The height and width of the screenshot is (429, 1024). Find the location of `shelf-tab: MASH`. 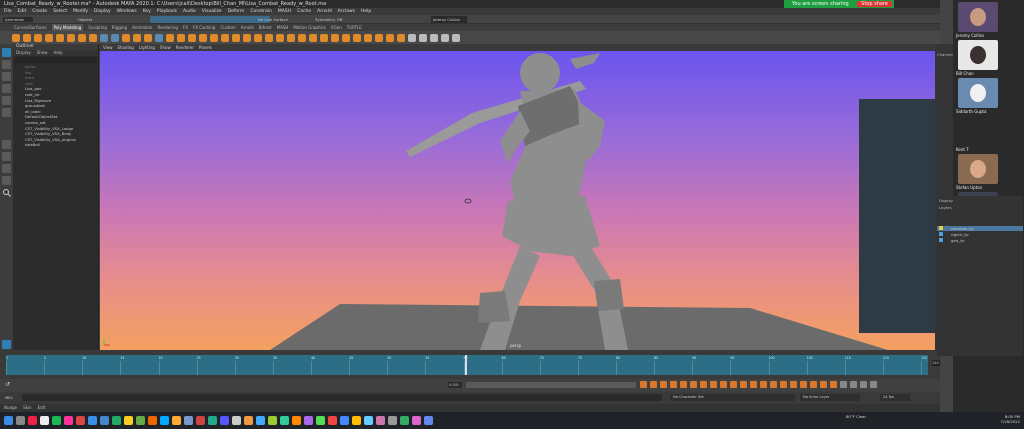

shelf-tab: MASH is located at coordinates (283, 27).